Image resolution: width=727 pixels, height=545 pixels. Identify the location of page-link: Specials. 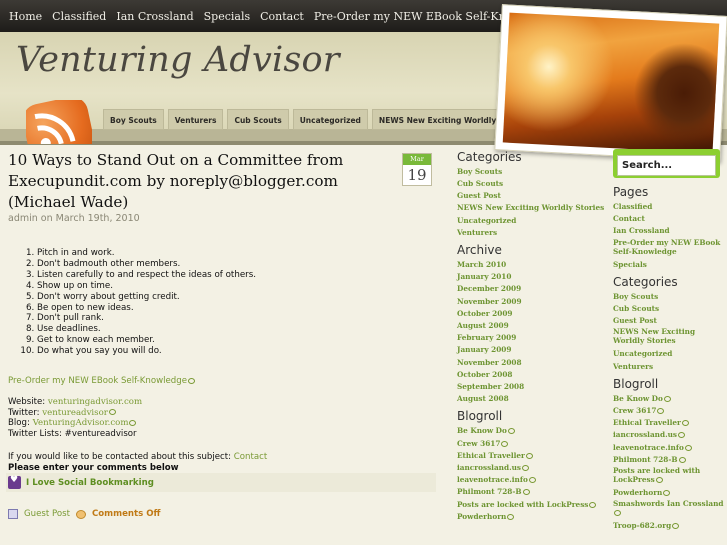
(669, 265).